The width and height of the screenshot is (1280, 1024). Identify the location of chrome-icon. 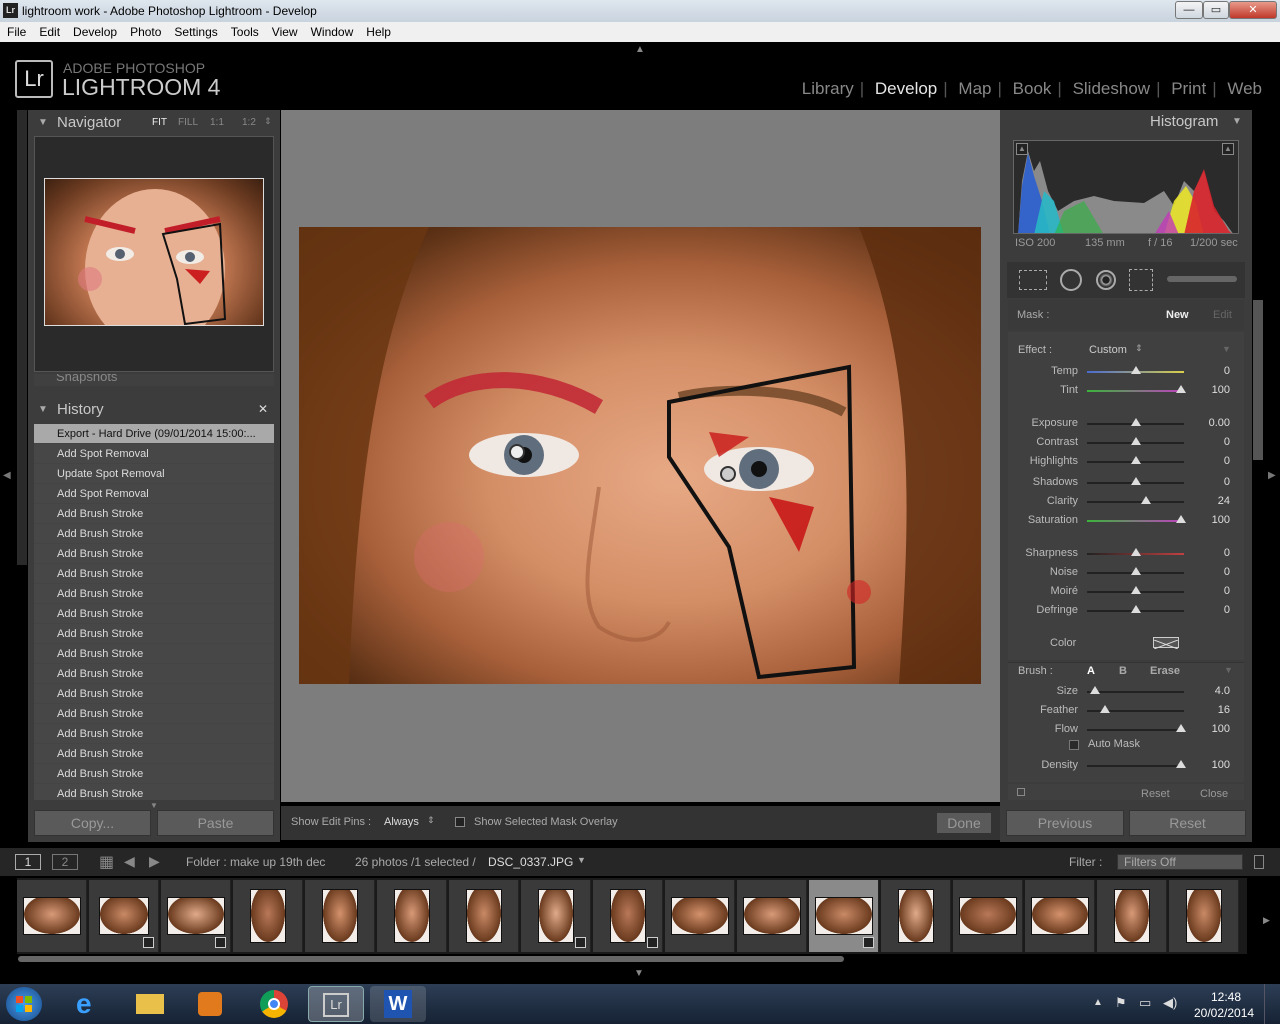
(274, 1004).